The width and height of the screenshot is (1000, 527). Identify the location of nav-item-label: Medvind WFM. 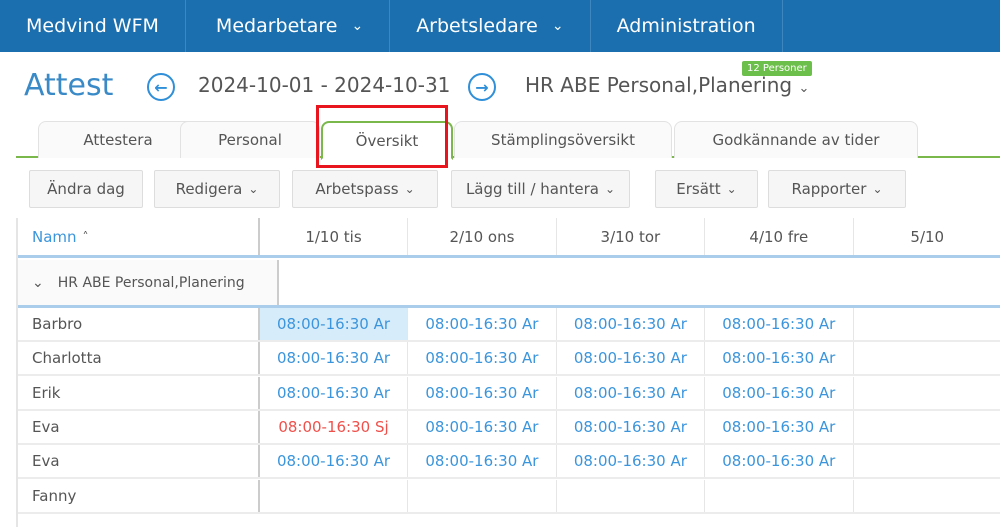
(92, 26).